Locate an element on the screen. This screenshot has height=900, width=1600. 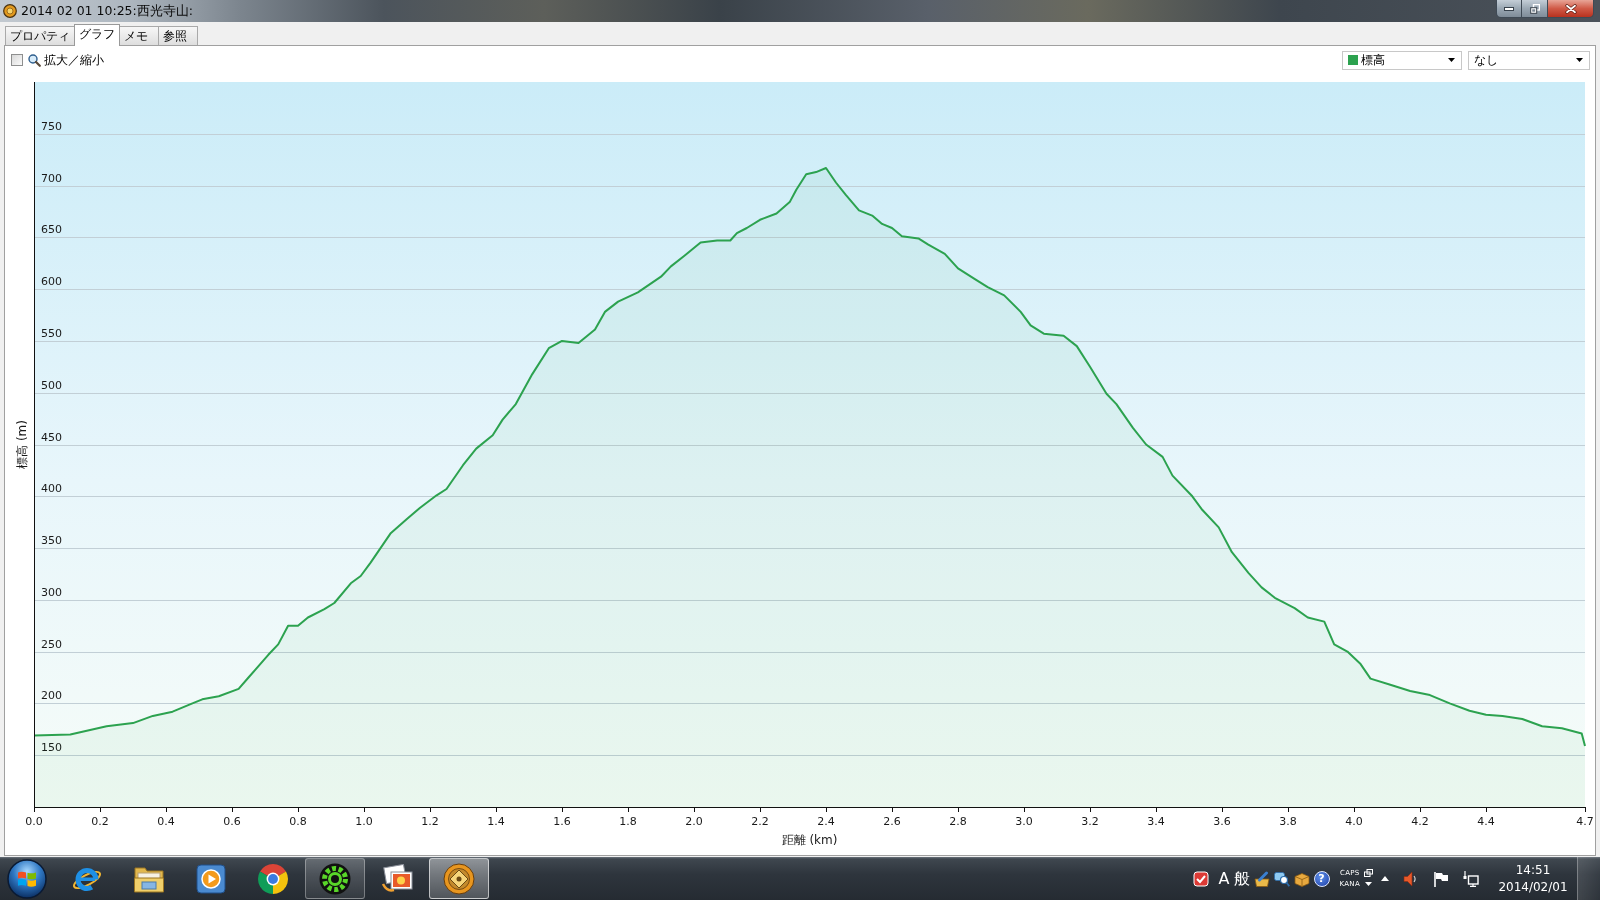
x-tick-label: 2.4 is located at coordinates (826, 821).